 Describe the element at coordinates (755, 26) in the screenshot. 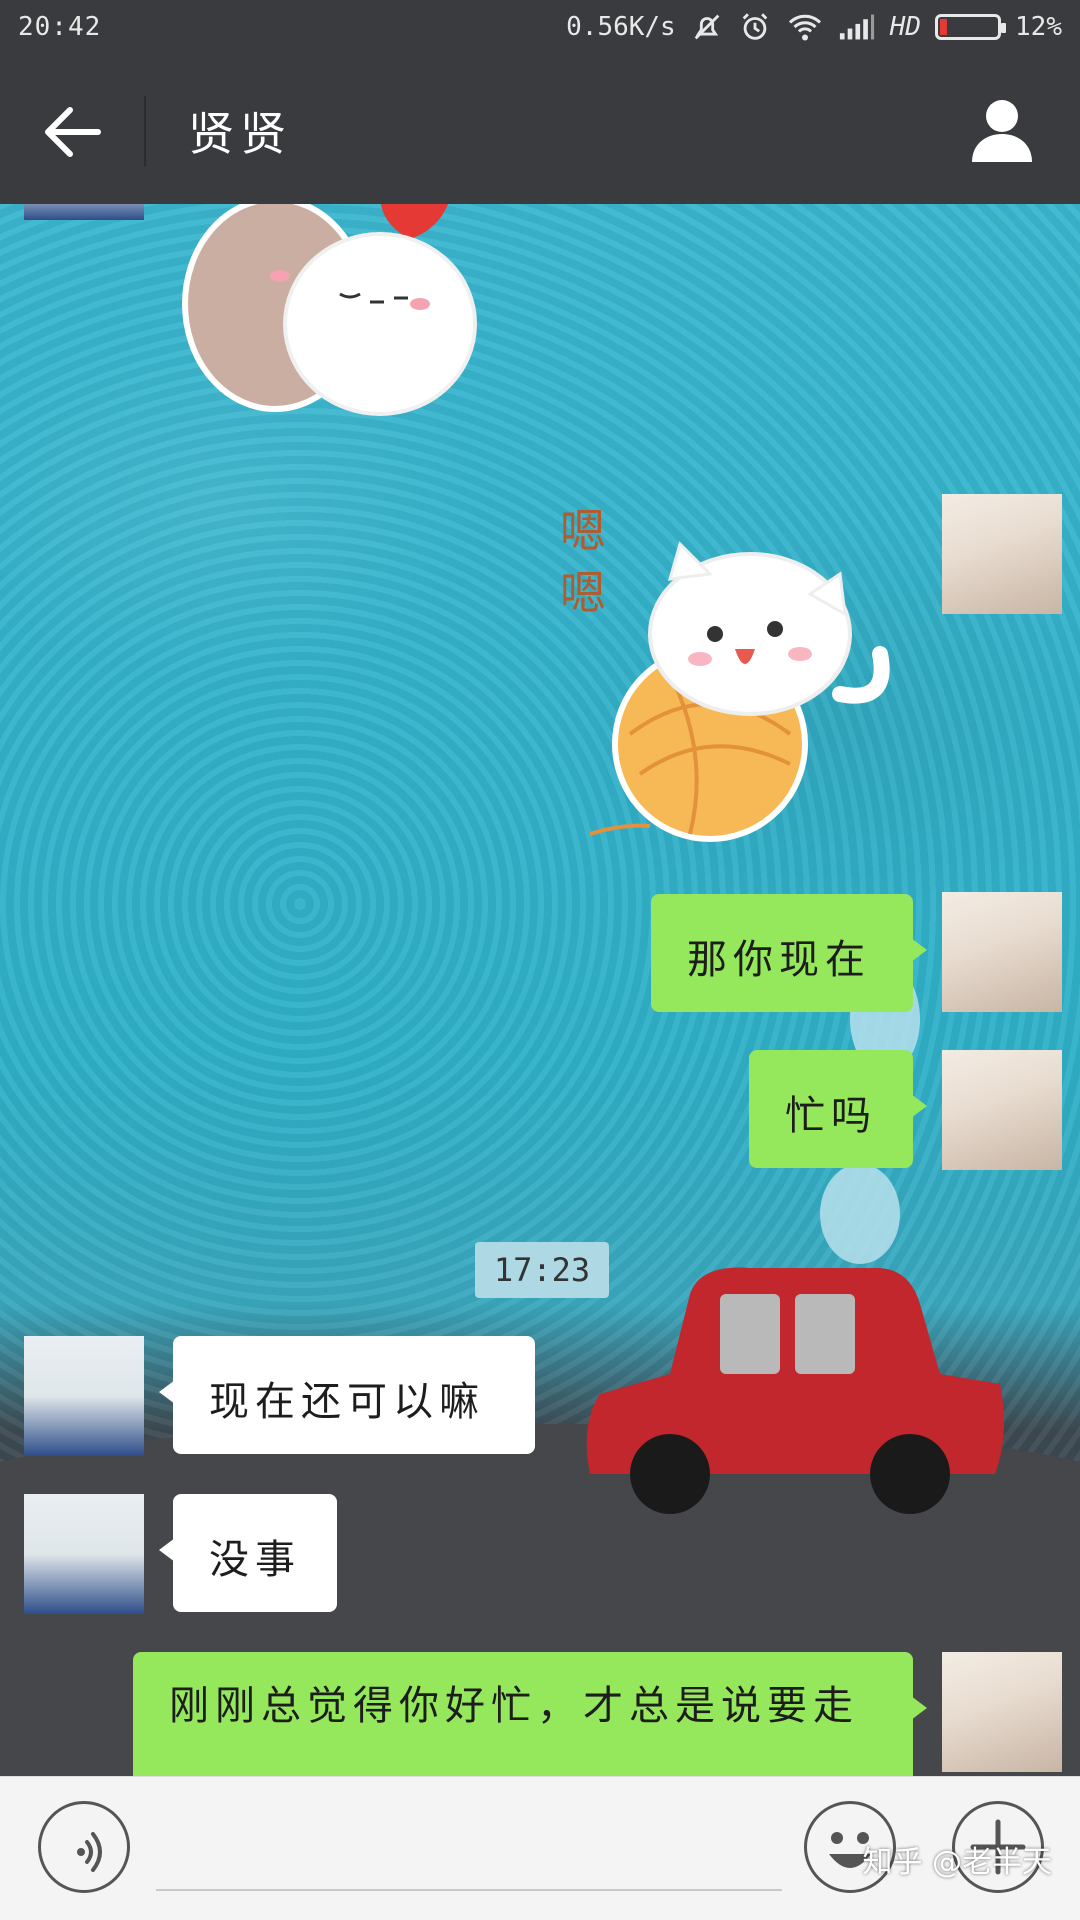

I see `alarm-icon` at that location.